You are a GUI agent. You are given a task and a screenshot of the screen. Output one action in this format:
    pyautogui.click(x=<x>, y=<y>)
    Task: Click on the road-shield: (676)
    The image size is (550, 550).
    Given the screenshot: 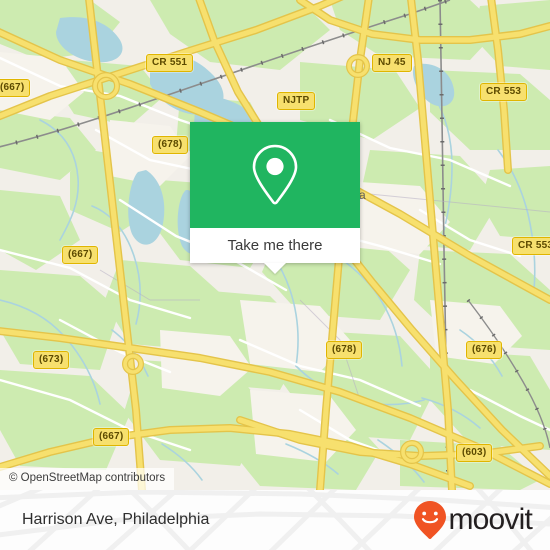 What is the action you would take?
    pyautogui.click(x=484, y=350)
    